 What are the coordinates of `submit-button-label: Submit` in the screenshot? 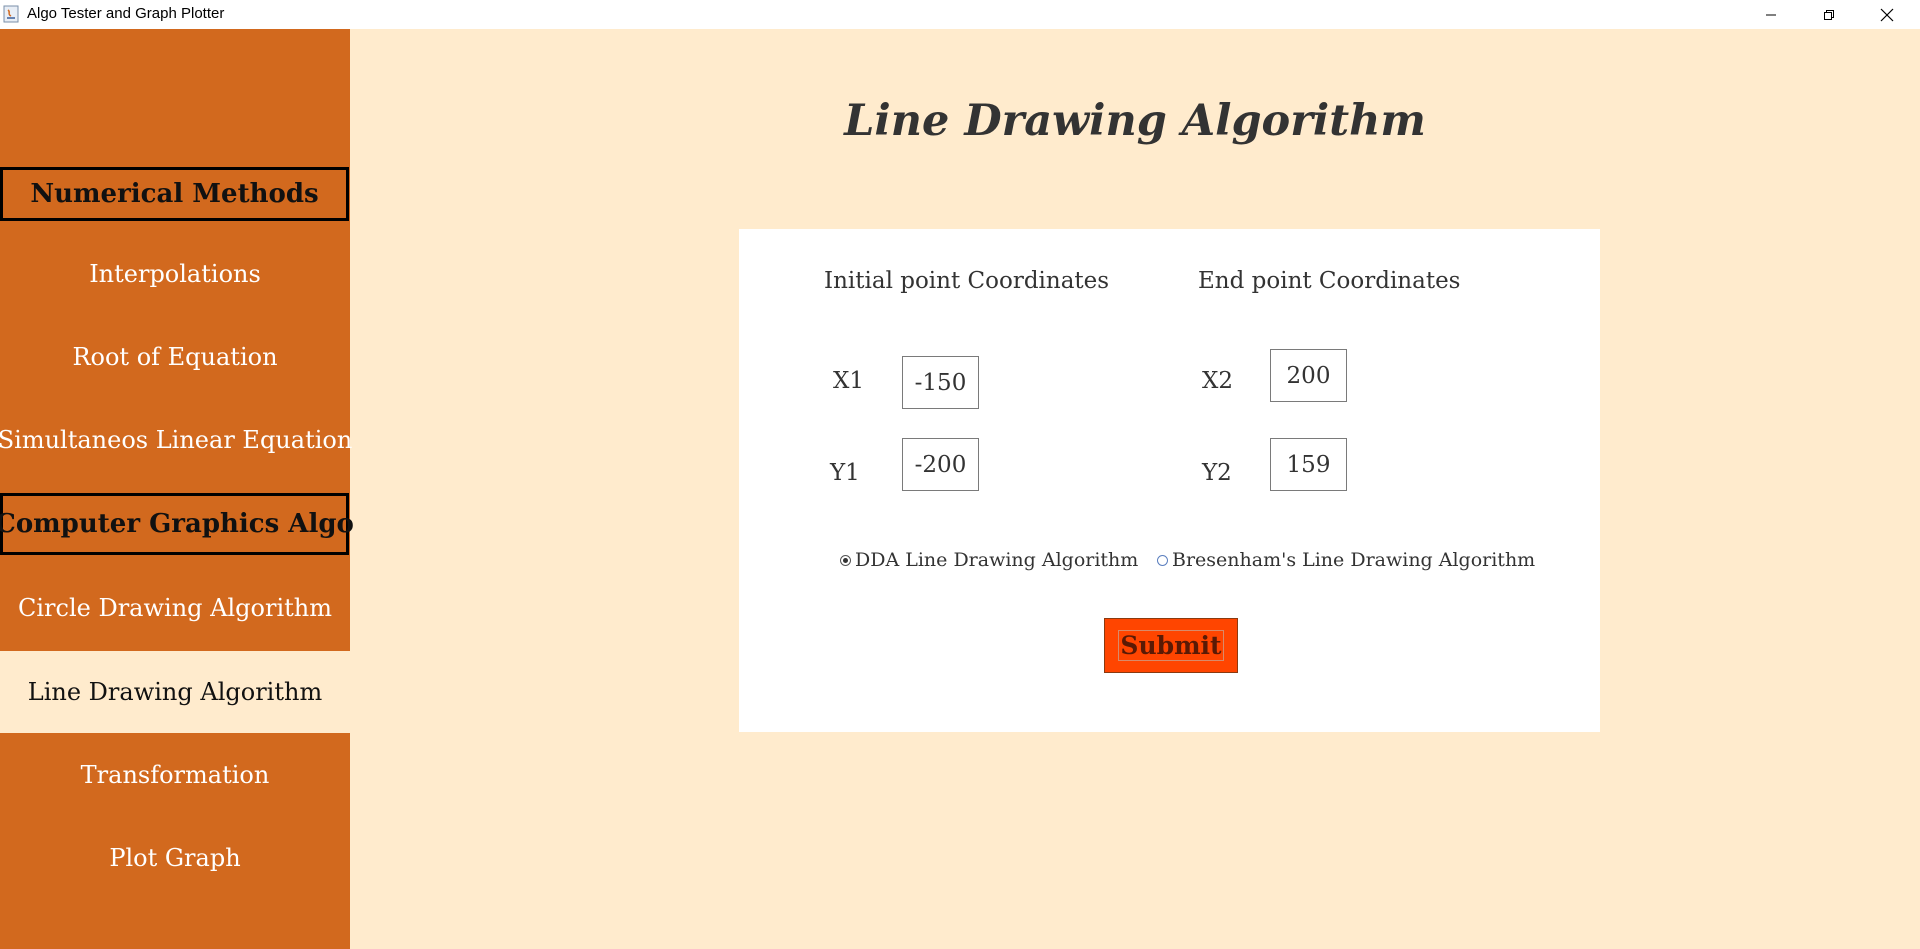 It's located at (1171, 645).